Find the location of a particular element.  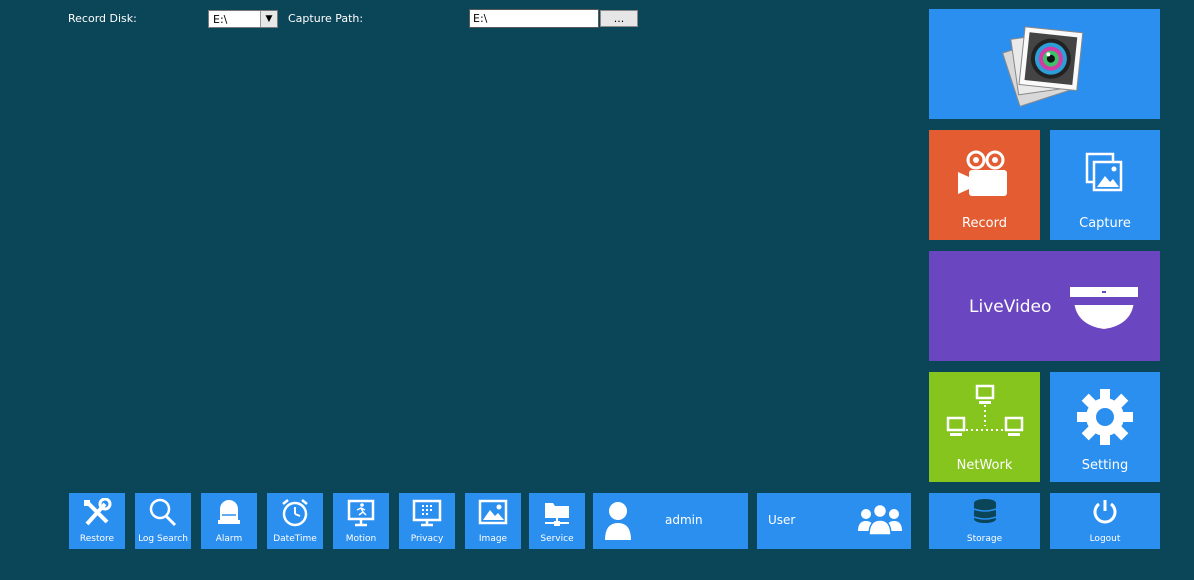

chevron-down-icon: ▼ is located at coordinates (268, 19).